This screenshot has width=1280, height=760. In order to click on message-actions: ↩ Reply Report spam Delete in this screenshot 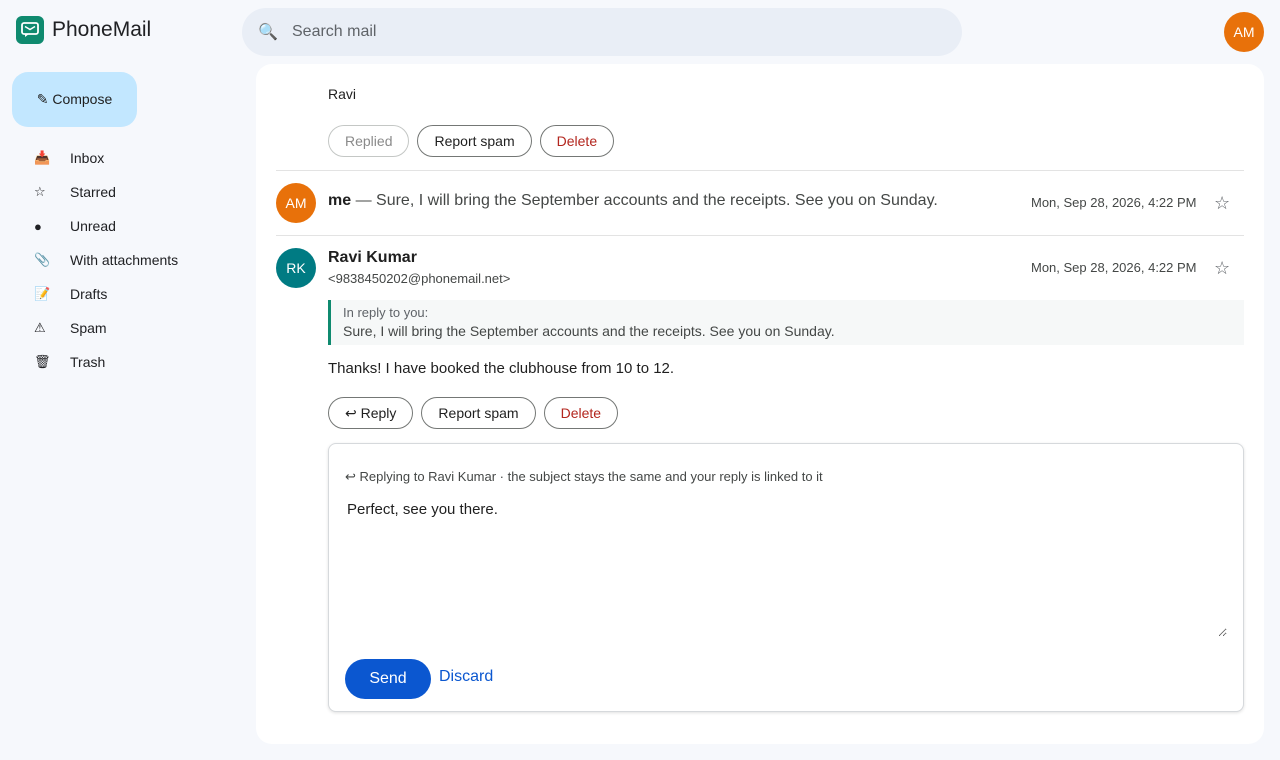, I will do `click(473, 413)`.